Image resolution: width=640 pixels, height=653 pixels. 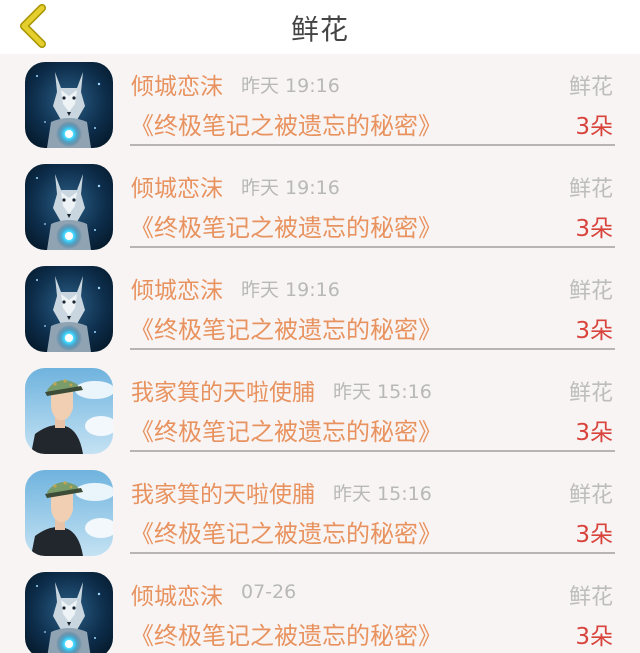 What do you see at coordinates (319, 29) in the screenshot?
I see `page-title: 鲜花` at bounding box center [319, 29].